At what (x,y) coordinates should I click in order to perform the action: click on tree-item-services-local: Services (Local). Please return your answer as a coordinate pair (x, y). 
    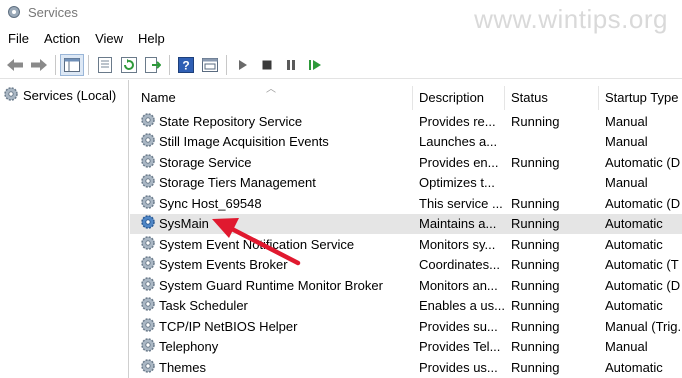
    Looking at the image, I should click on (59, 95).